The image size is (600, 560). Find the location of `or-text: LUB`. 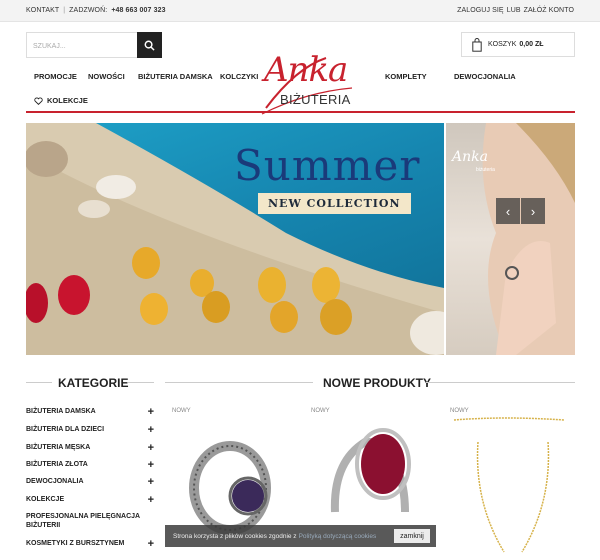

or-text: LUB is located at coordinates (513, 10).